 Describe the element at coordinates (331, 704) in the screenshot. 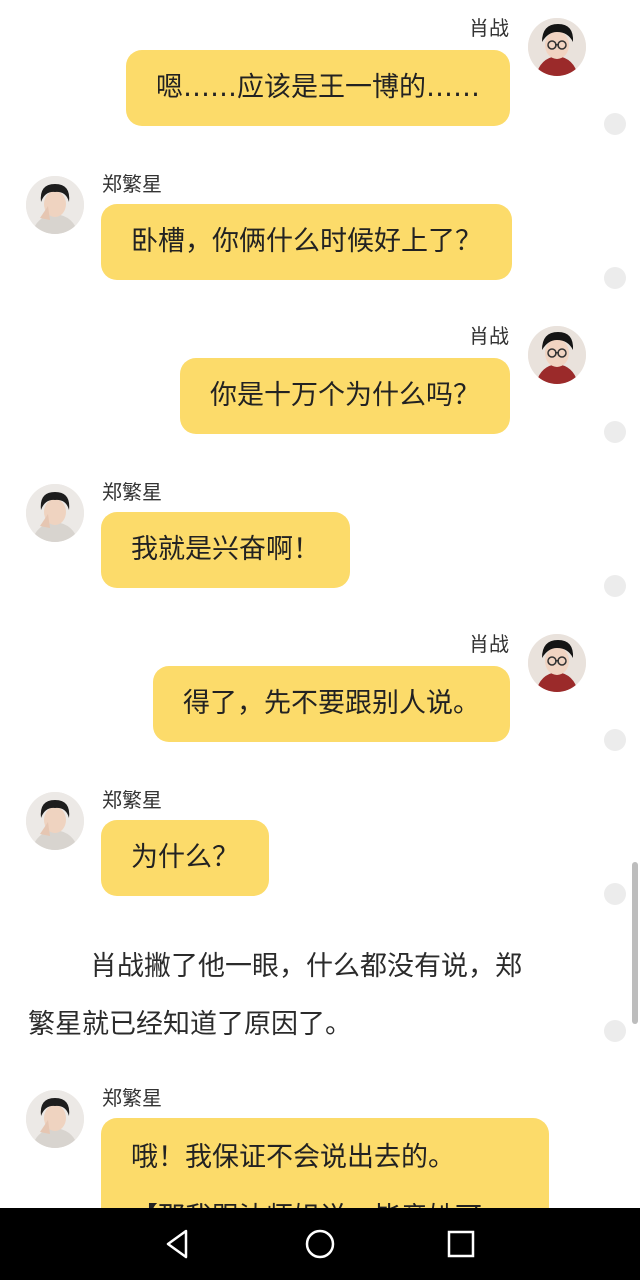

I see `message-bubble: 得了，先不要跟别人说。` at that location.